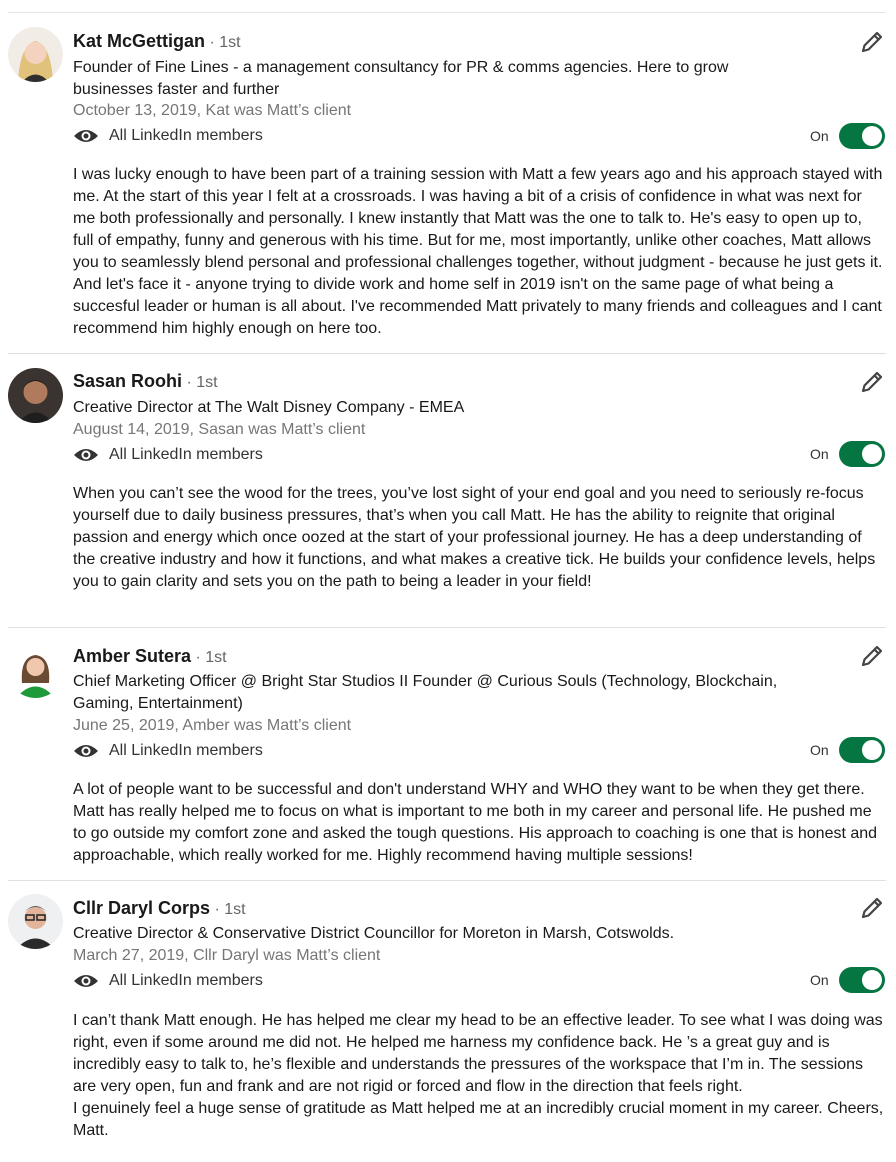 The image size is (896, 1162). I want to click on member-name: Sasan Roohi, so click(127, 381).